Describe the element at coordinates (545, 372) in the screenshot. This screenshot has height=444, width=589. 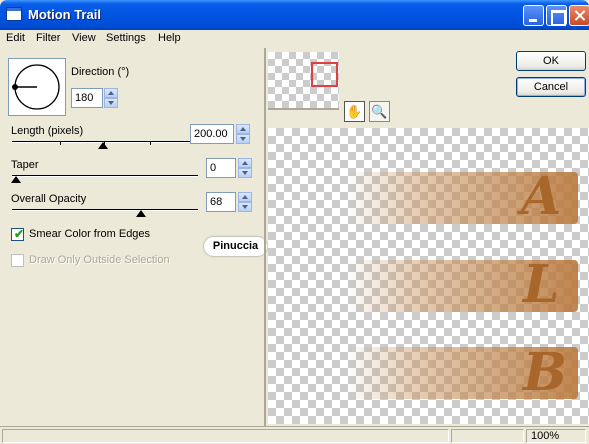
I see `letter-b: B` at that location.